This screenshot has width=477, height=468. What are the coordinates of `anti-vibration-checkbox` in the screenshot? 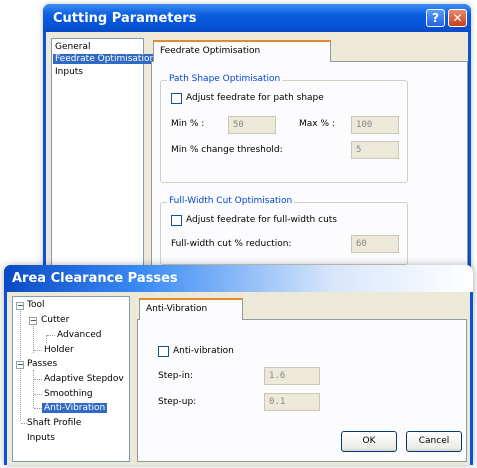 It's located at (163, 351).